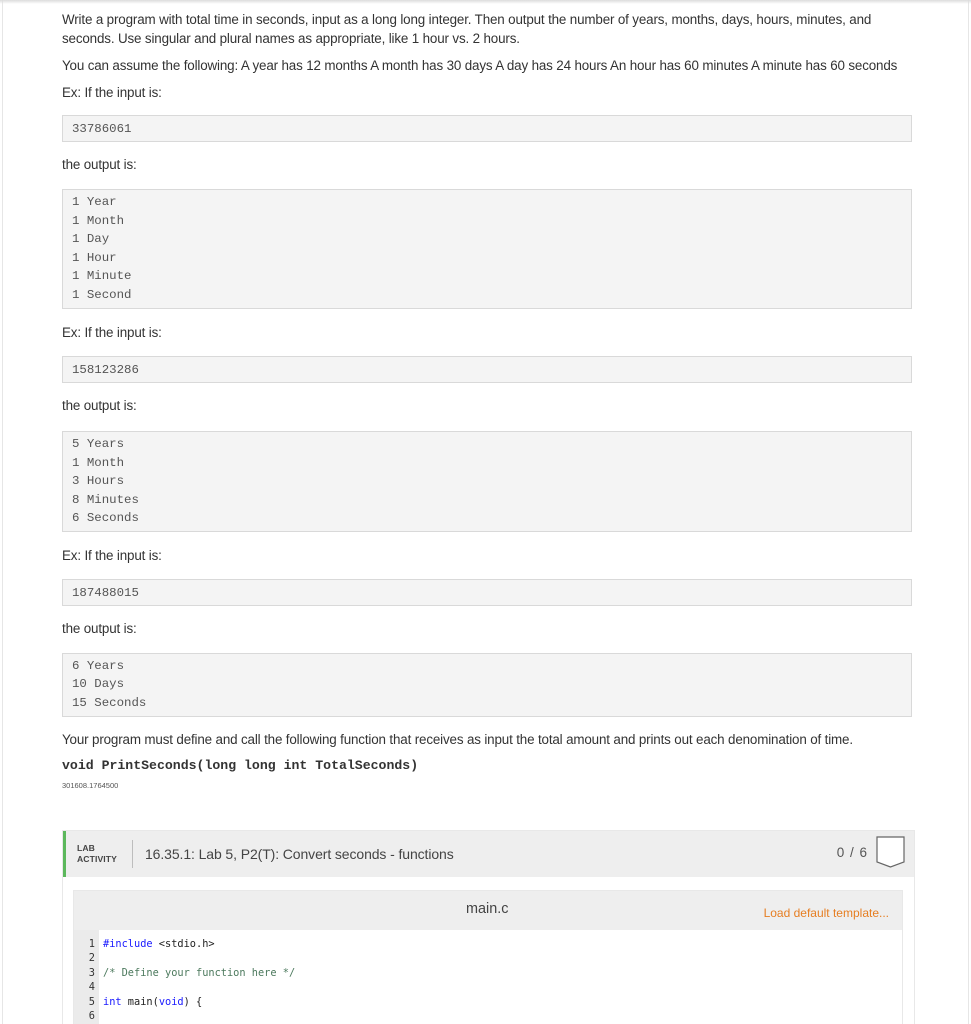 The image size is (971, 1024). I want to click on example-2-output-label: the output is:, so click(99, 405).